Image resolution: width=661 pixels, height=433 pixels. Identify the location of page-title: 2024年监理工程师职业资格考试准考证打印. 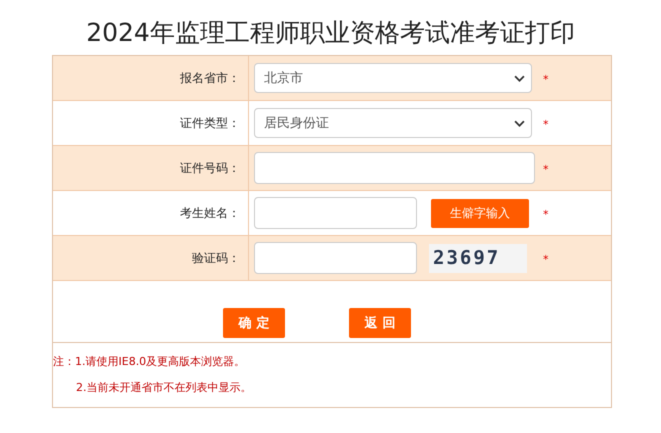
(330, 33).